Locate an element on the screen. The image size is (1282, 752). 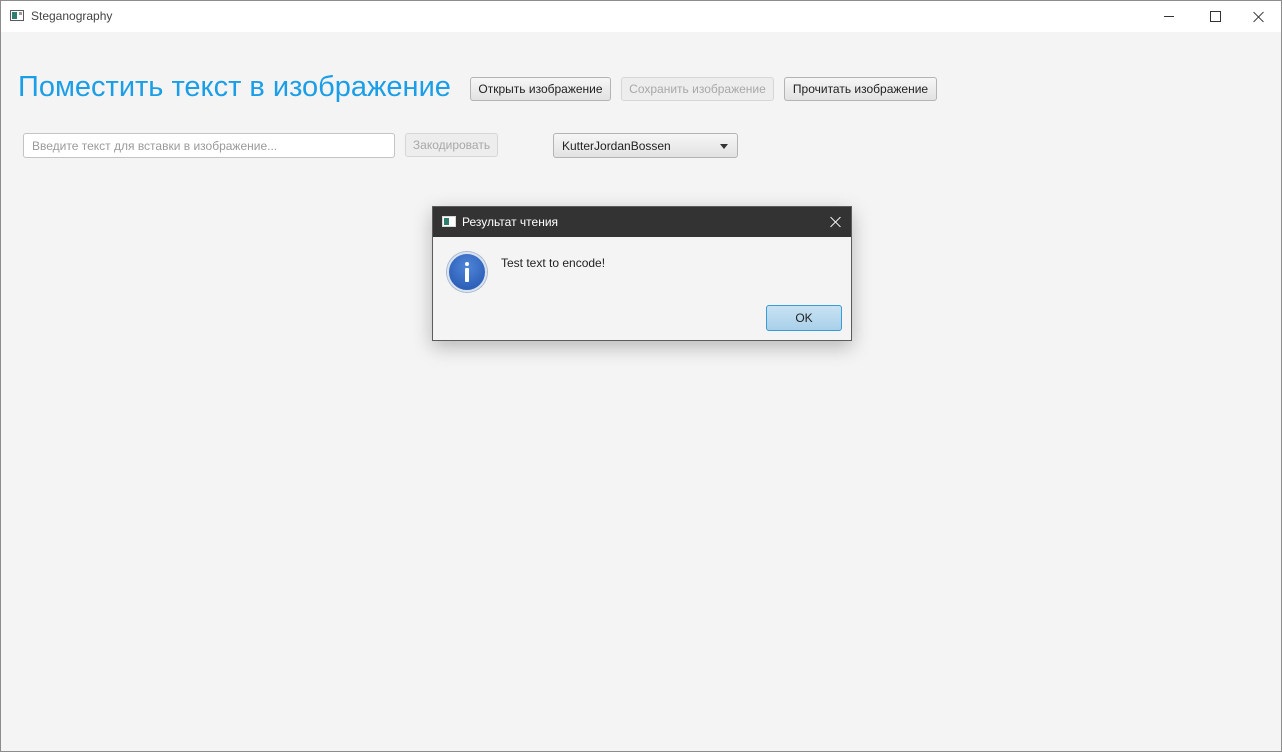
info-icon is located at coordinates (467, 272).